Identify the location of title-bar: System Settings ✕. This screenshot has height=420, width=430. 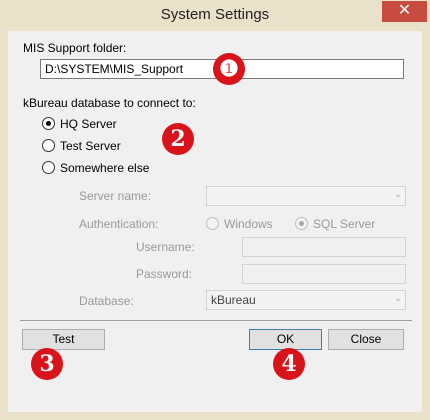
(215, 15).